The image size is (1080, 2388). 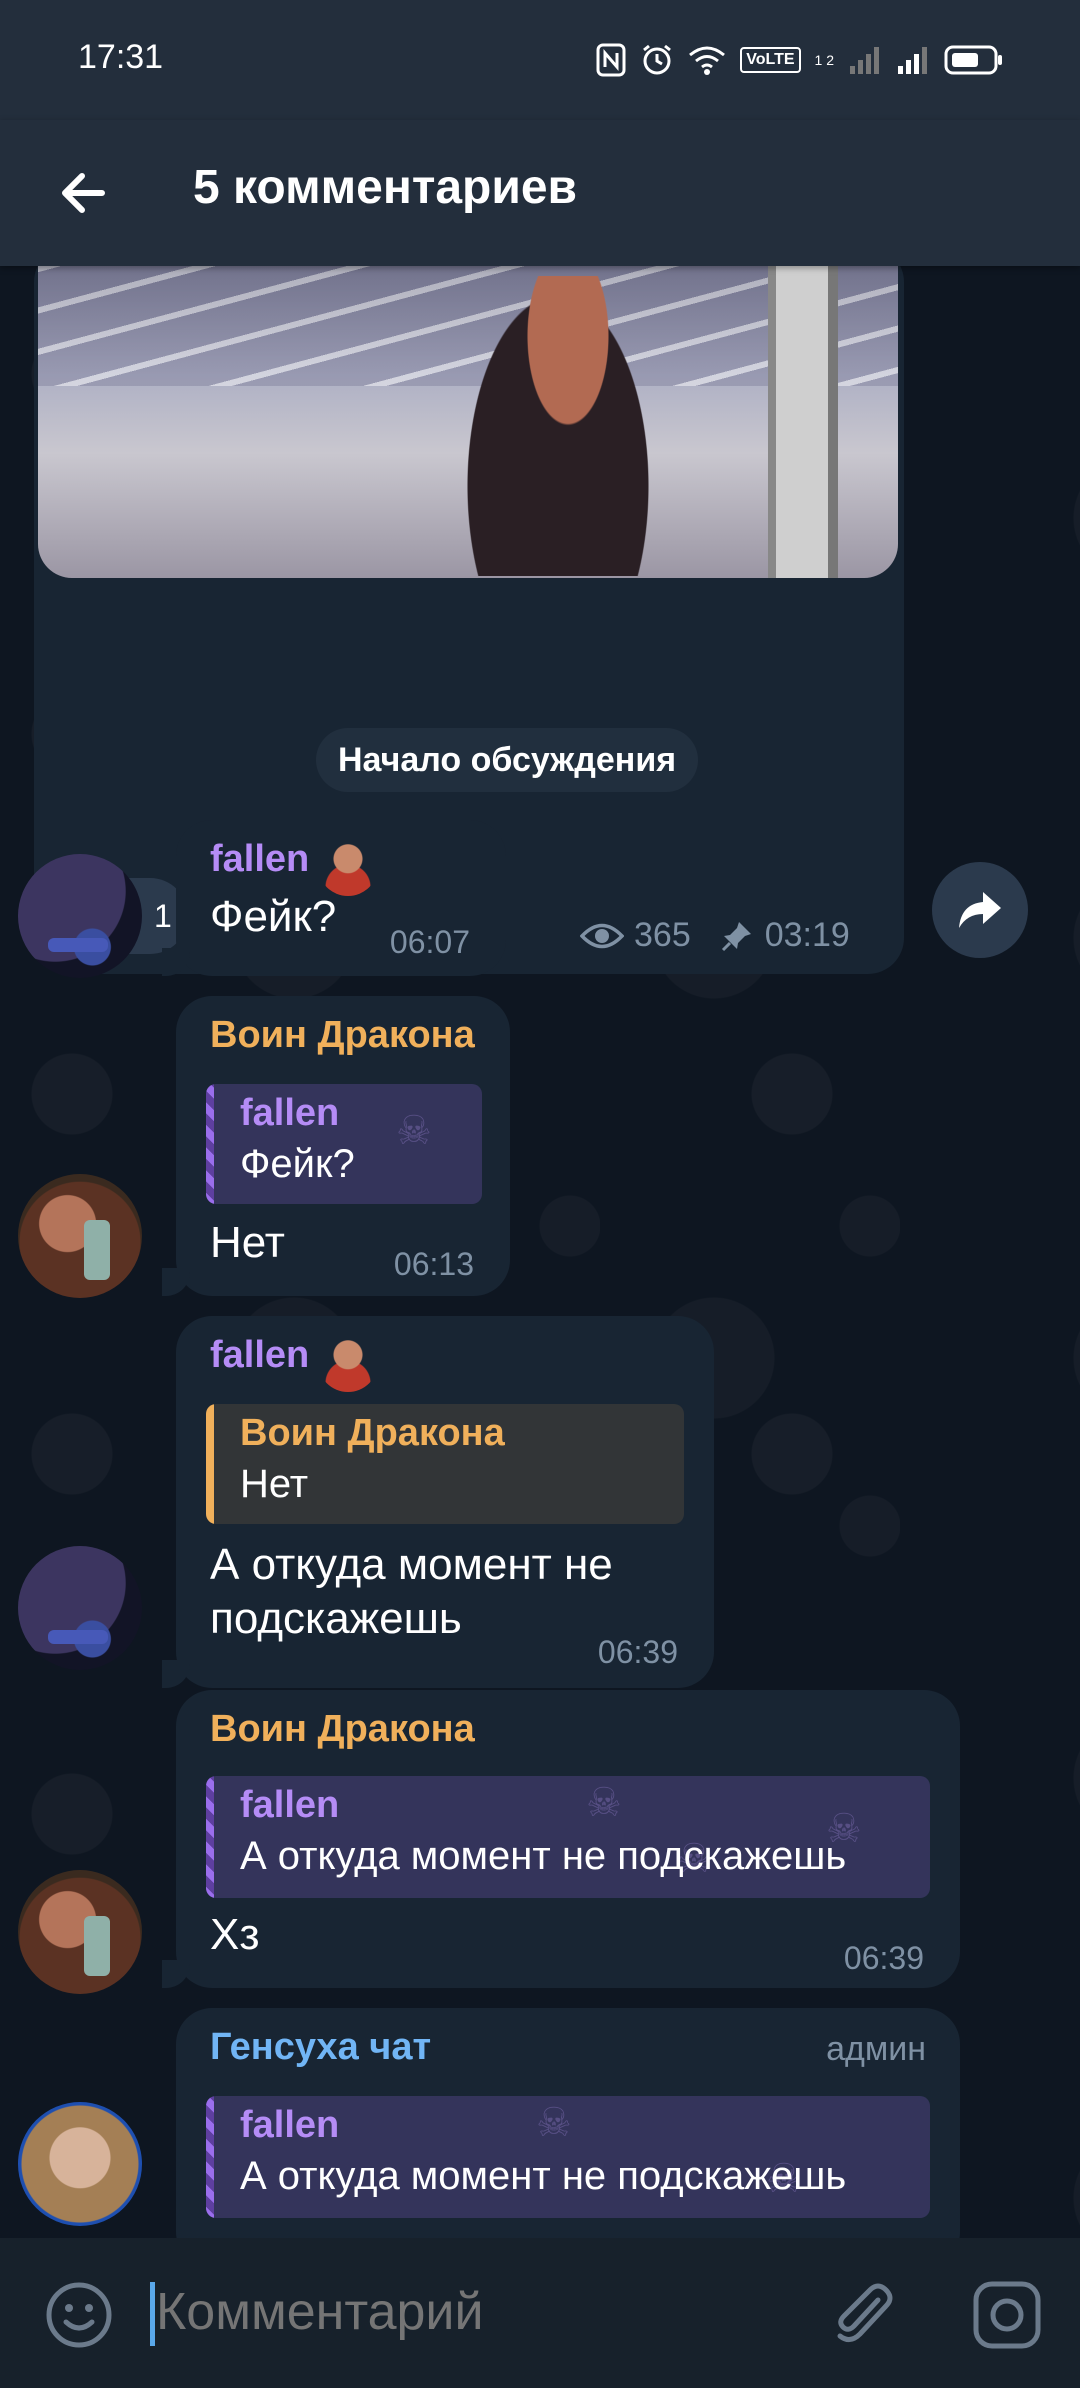 What do you see at coordinates (715, 935) in the screenshot?
I see `post-meta: 365 03:19` at bounding box center [715, 935].